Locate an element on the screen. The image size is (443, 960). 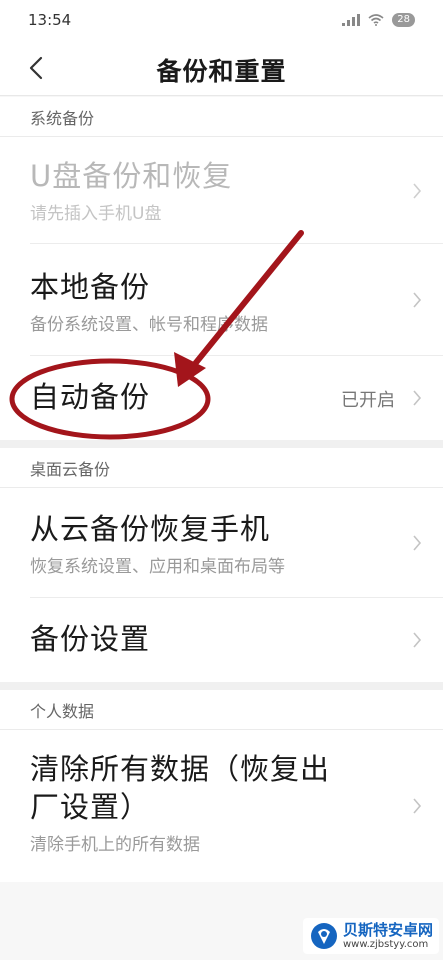
row-title: 自动备份 is located at coordinates (90, 397).